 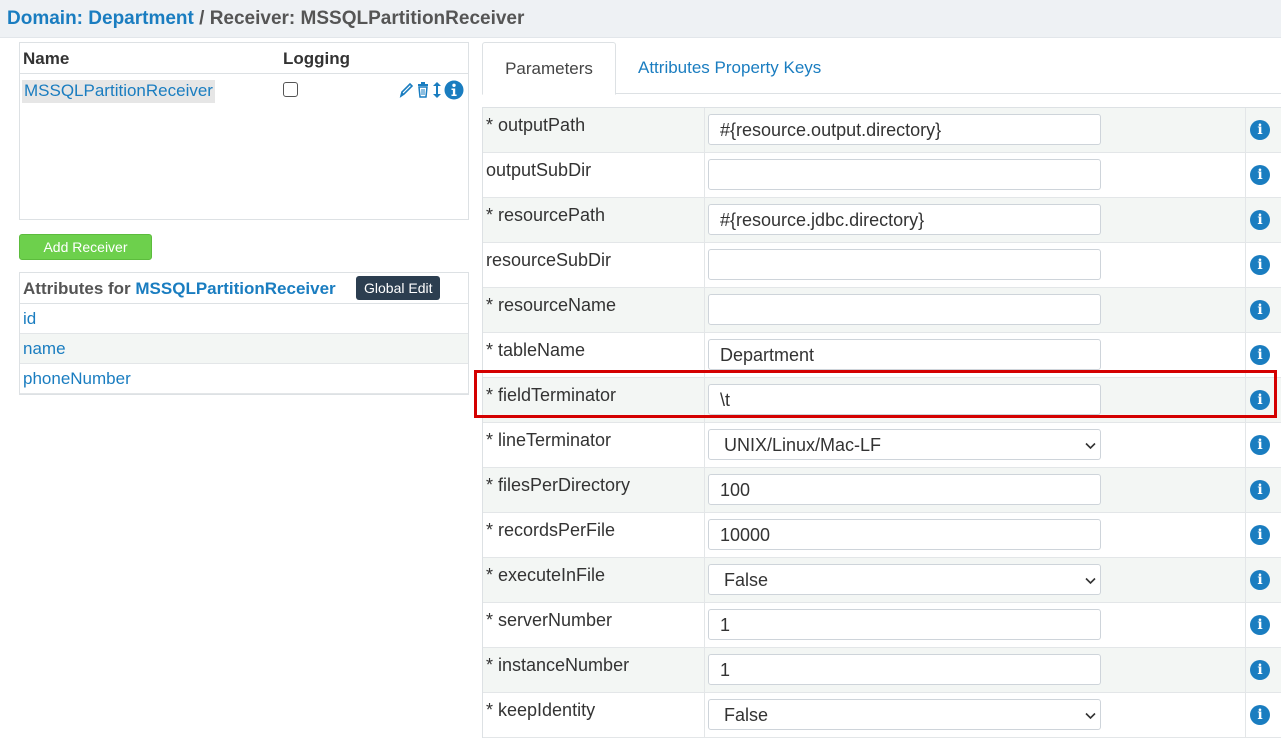 I want to click on parameter-label: outputSubDir, so click(x=539, y=170).